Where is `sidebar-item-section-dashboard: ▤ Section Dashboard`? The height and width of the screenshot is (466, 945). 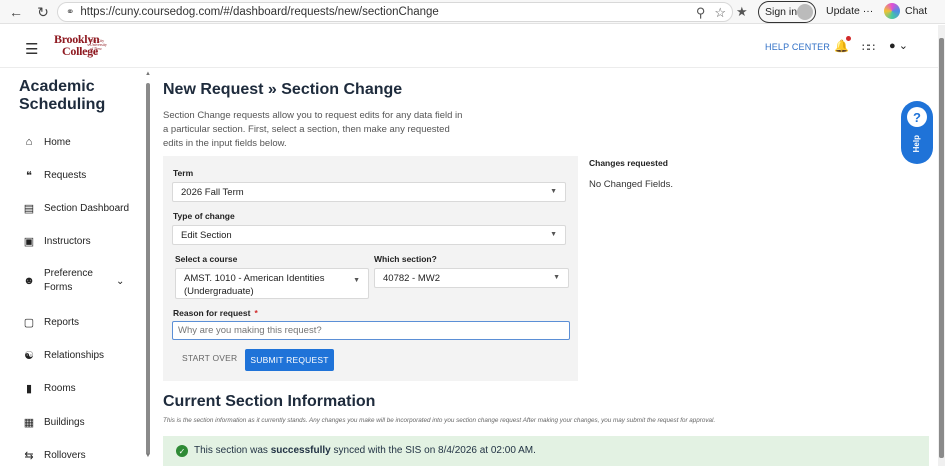
sidebar-item-section-dashboard: ▤ Section Dashboard is located at coordinates (75, 208).